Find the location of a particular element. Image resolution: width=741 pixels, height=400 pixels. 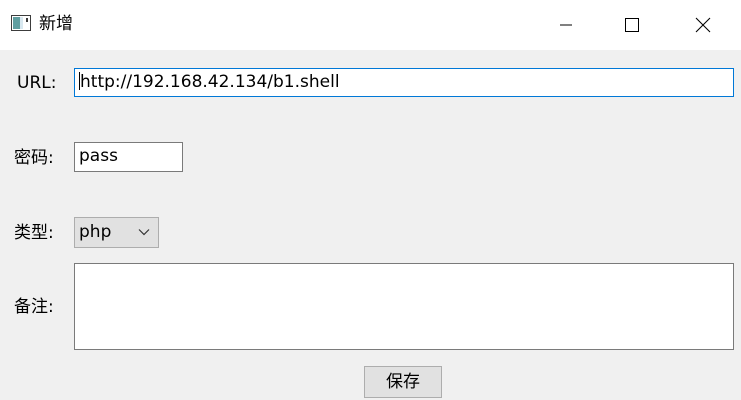

title-bar: 新增 is located at coordinates (370, 25).